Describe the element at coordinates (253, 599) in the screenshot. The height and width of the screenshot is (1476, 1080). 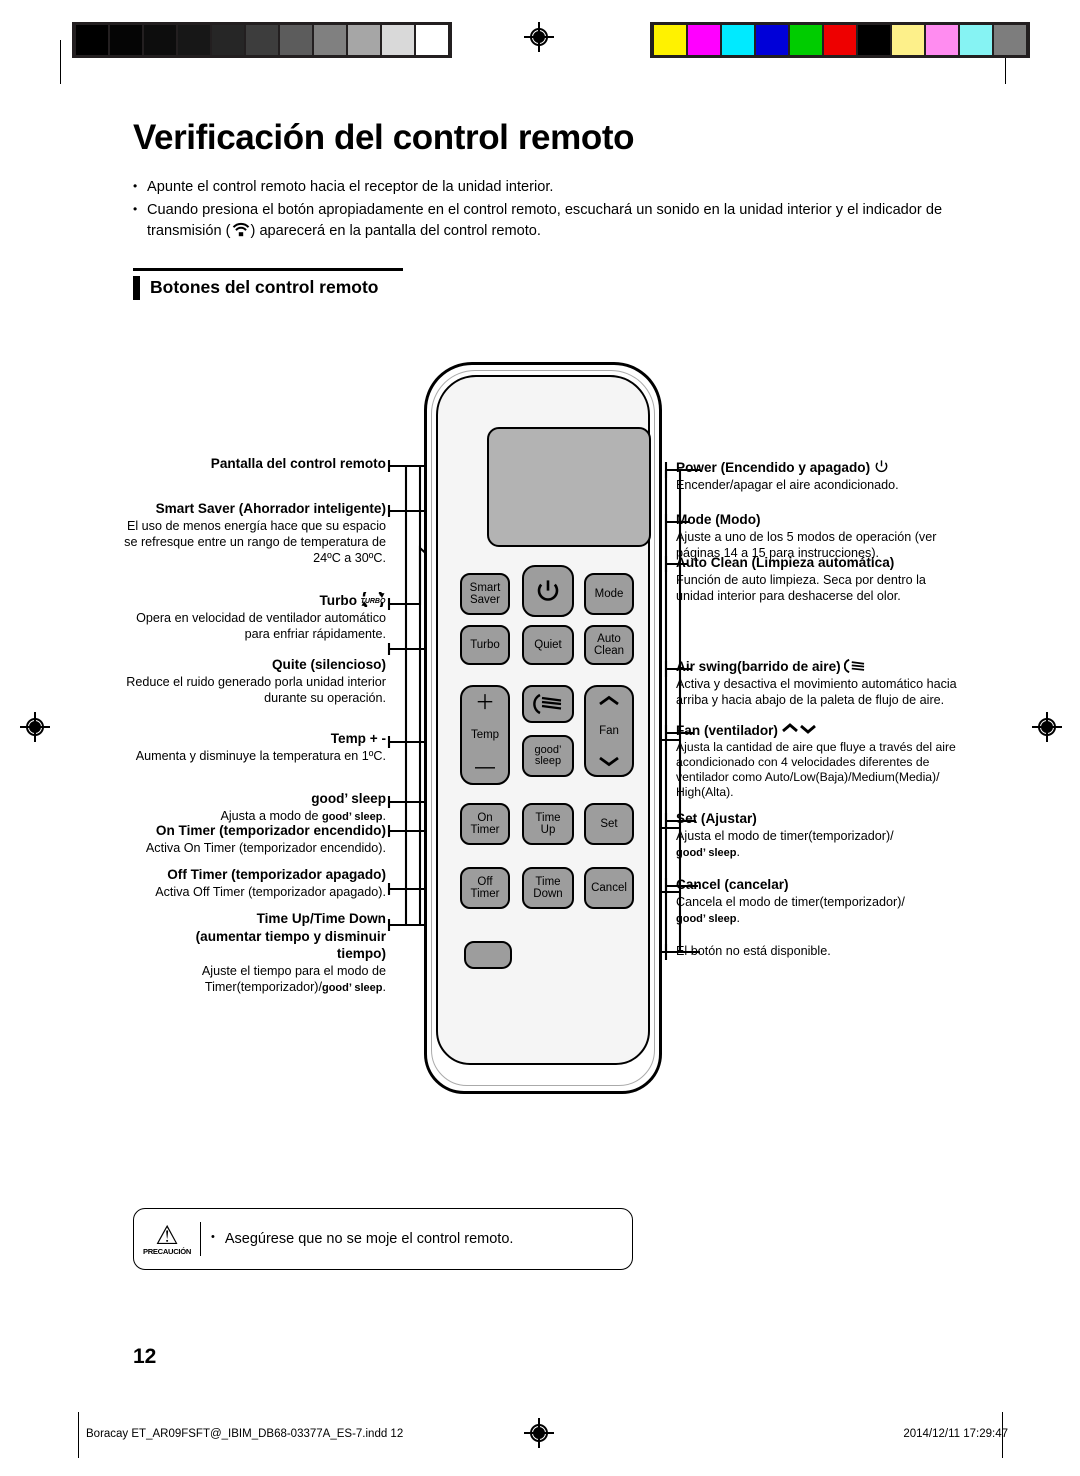
I see `callout-heading: Turbo TURBO` at that location.